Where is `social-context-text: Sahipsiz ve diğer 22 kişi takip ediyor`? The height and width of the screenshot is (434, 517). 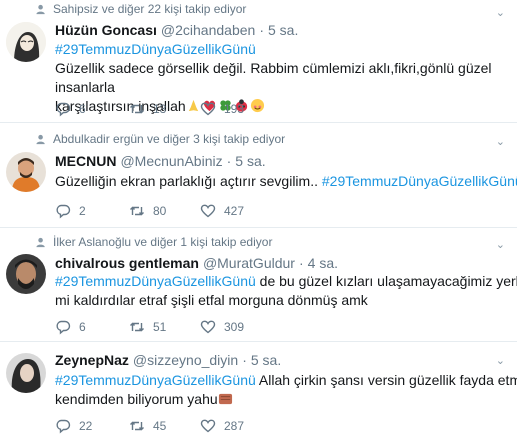
social-context-text: Sahipsiz ve diğer 22 kişi takip ediyor is located at coordinates (149, 9).